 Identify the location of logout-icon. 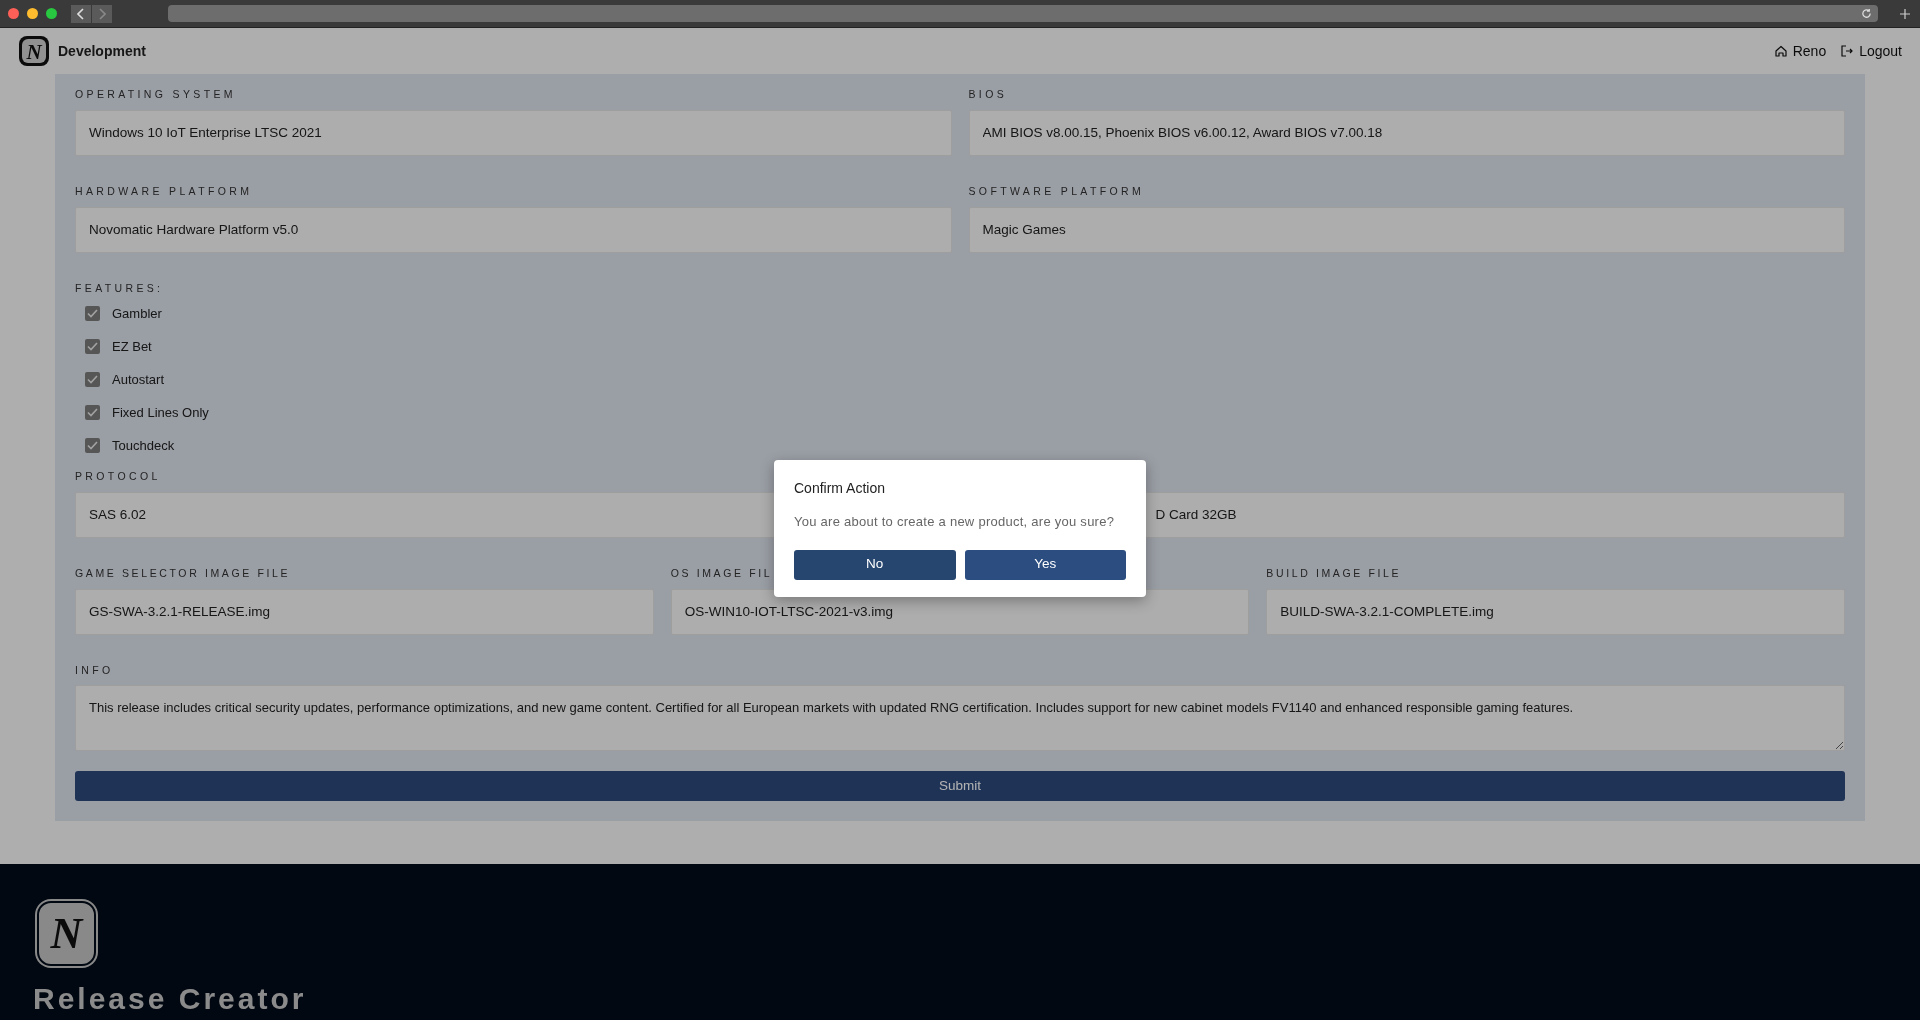
(1847, 51).